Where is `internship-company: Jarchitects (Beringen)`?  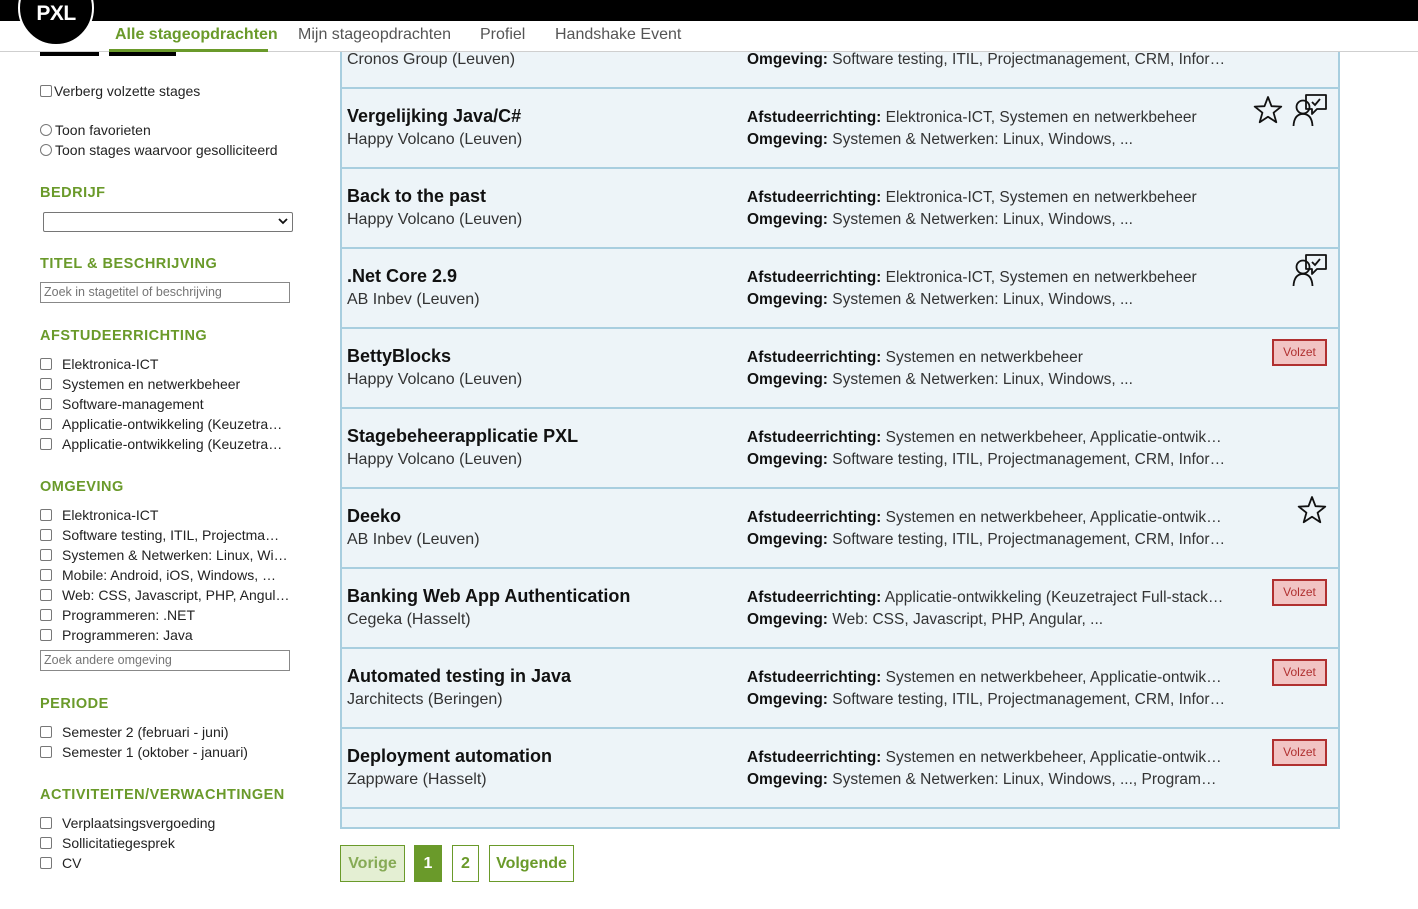
internship-company: Jarchitects (Beringen) is located at coordinates (425, 699).